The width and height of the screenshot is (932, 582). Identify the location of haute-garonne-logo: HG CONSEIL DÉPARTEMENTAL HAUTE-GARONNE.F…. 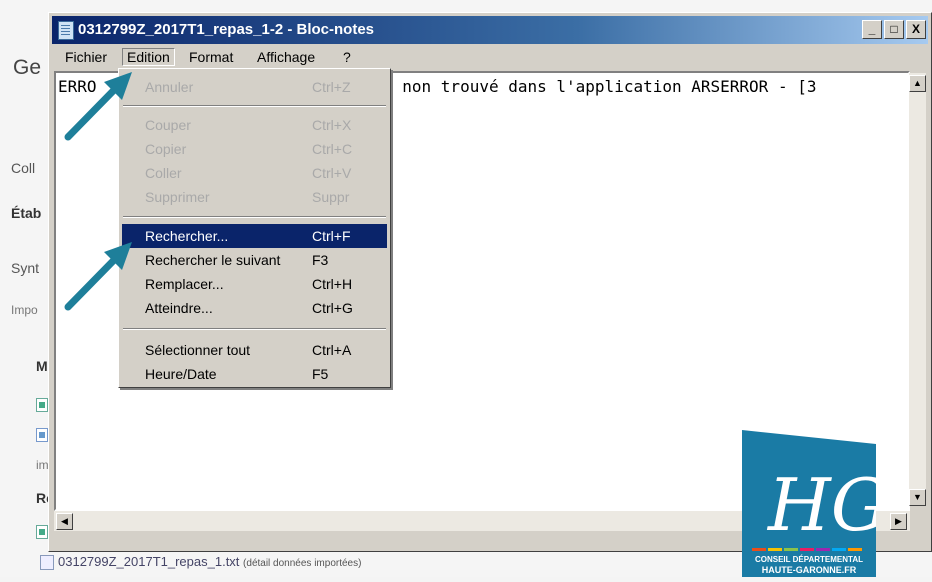
(815, 503).